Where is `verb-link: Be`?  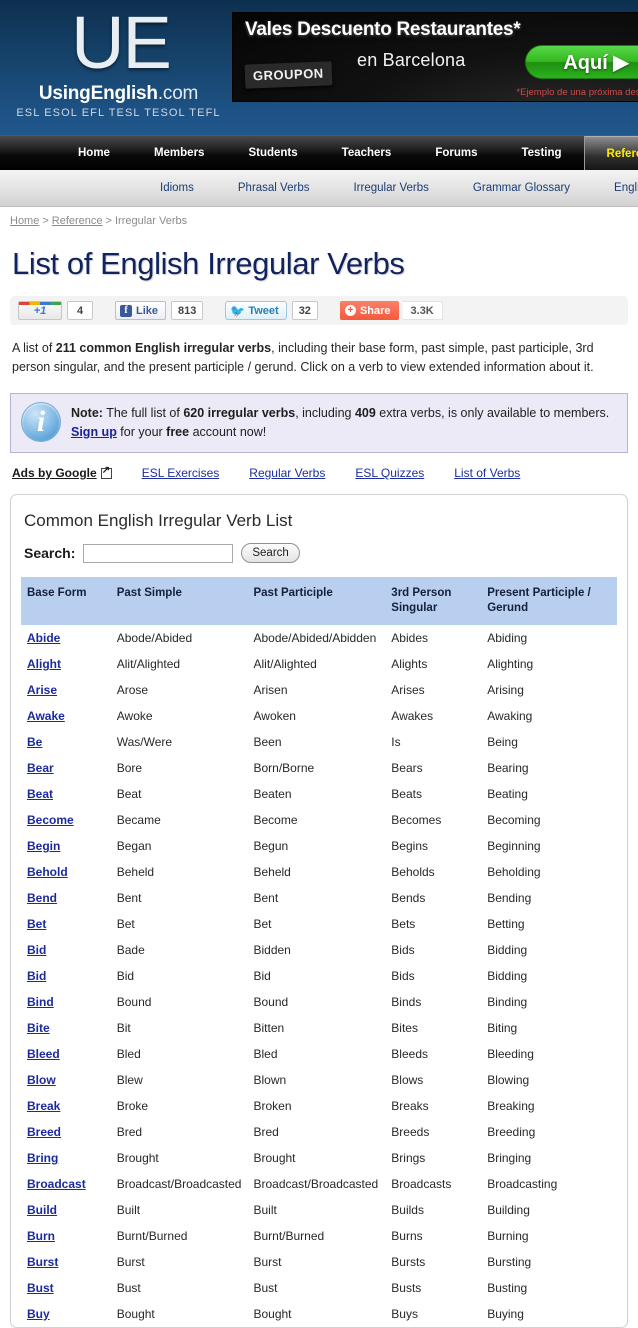
verb-link: Be is located at coordinates (34, 742).